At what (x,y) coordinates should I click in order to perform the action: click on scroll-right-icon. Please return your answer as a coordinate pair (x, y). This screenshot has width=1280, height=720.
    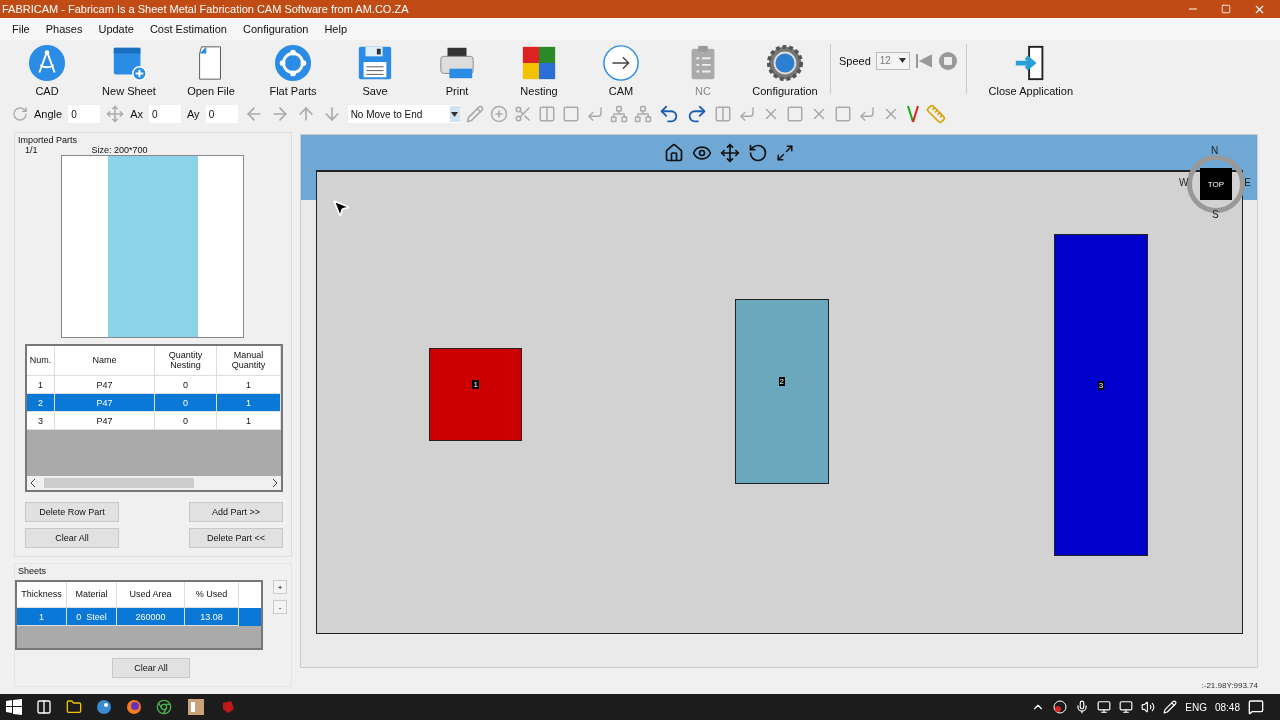
    Looking at the image, I should click on (274, 483).